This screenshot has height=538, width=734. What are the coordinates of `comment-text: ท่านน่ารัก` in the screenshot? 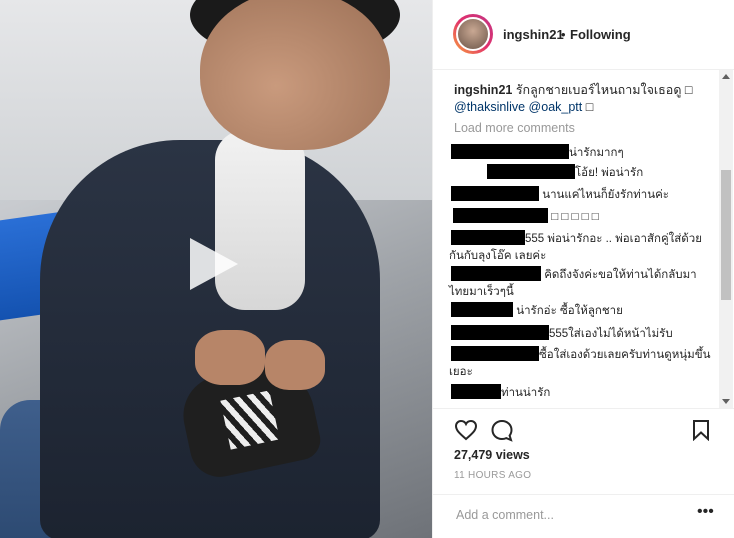 It's located at (526, 393).